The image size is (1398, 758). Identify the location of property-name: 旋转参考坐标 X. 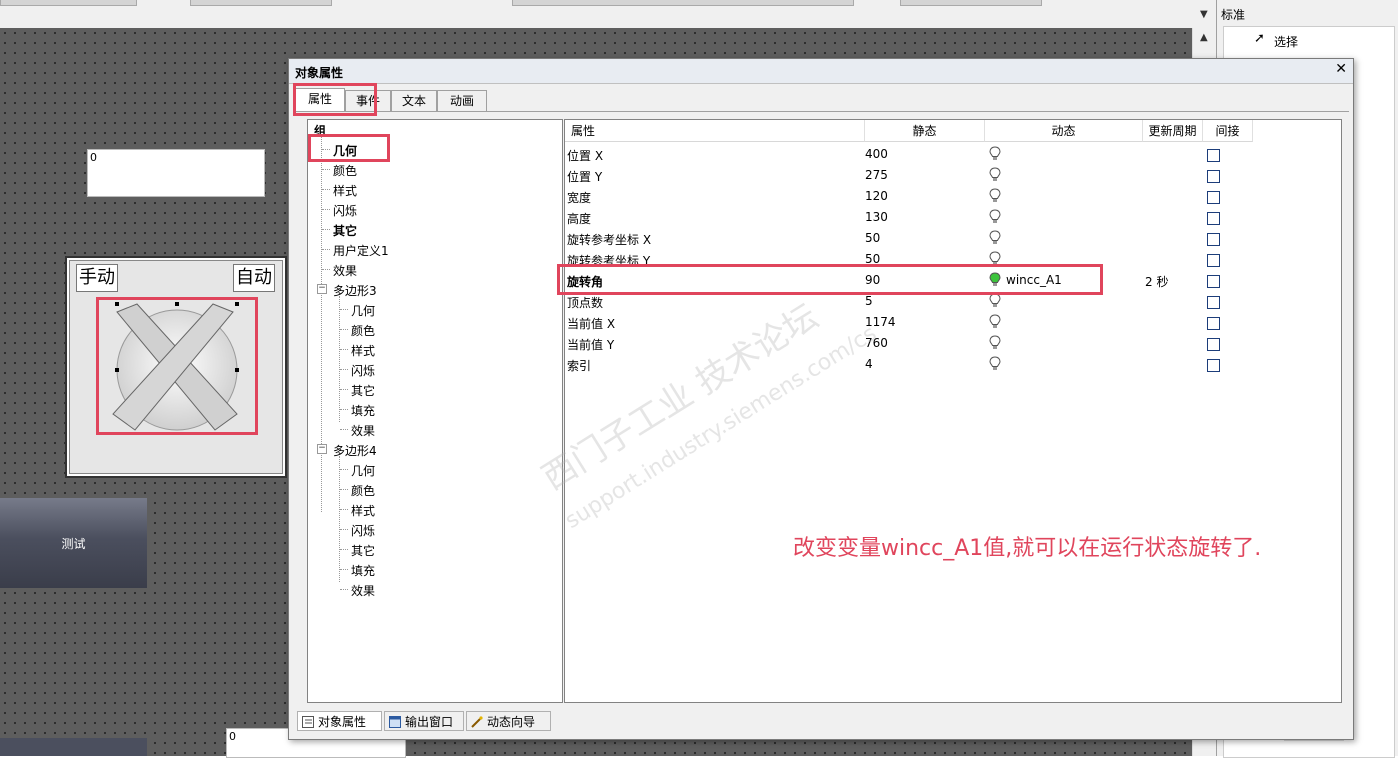
(609, 239).